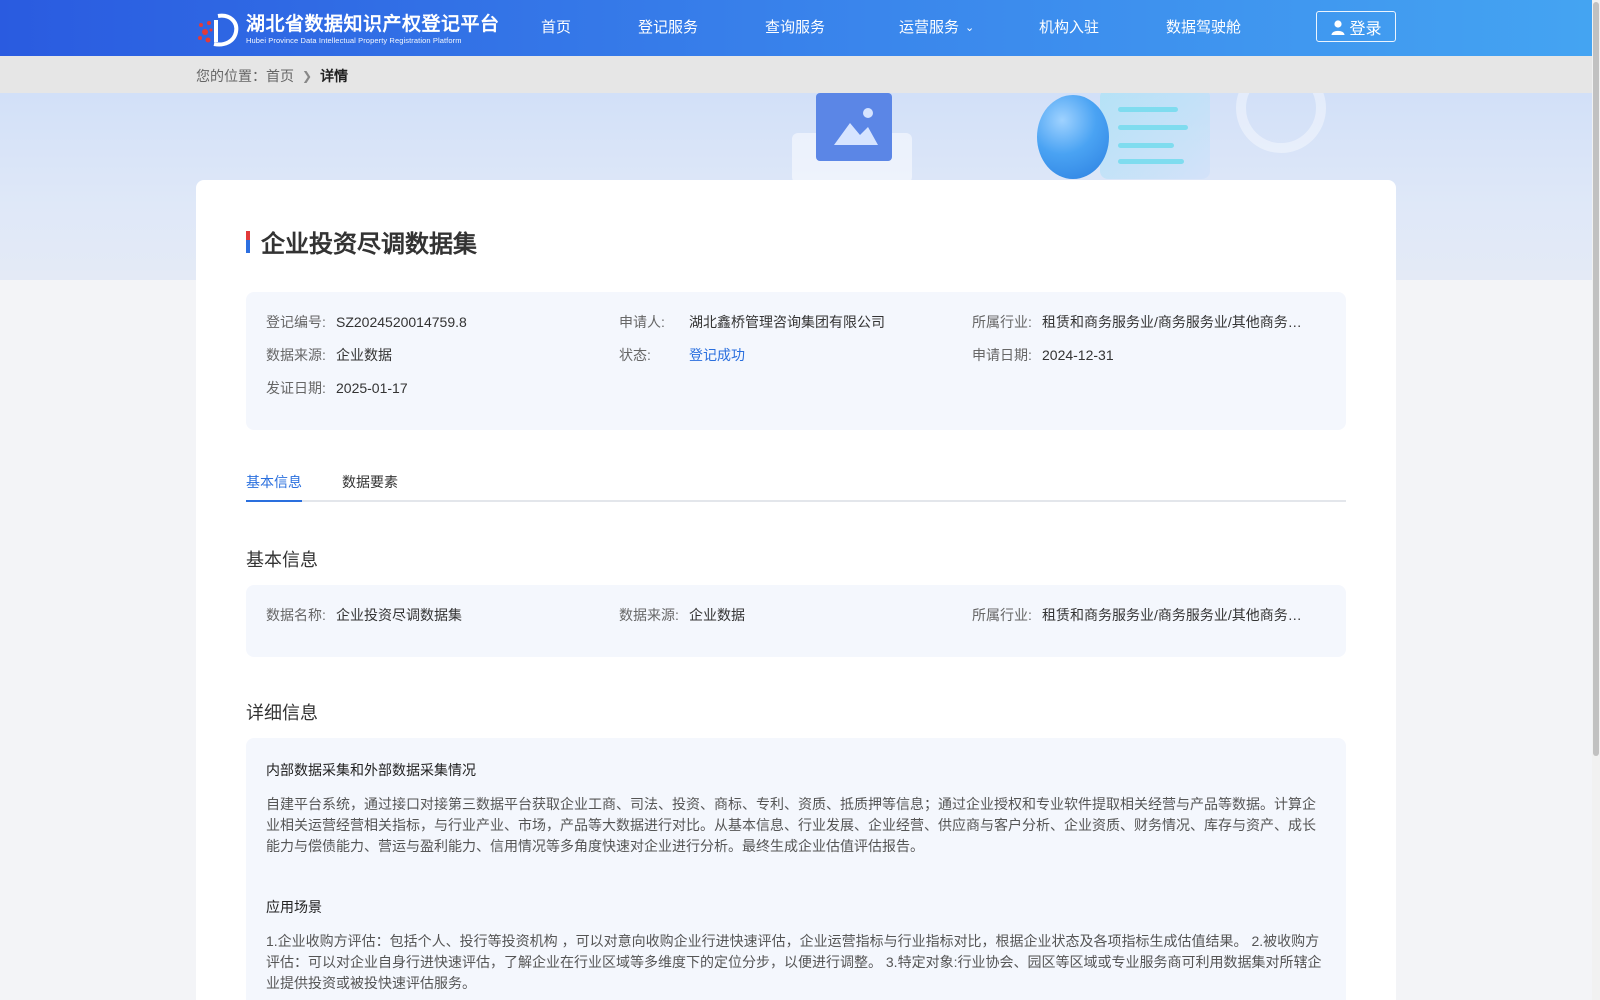 The image size is (1600, 1000). Describe the element at coordinates (682, 615) in the screenshot. I see `basic-data-source-field: 数据来源: 企业数据` at that location.